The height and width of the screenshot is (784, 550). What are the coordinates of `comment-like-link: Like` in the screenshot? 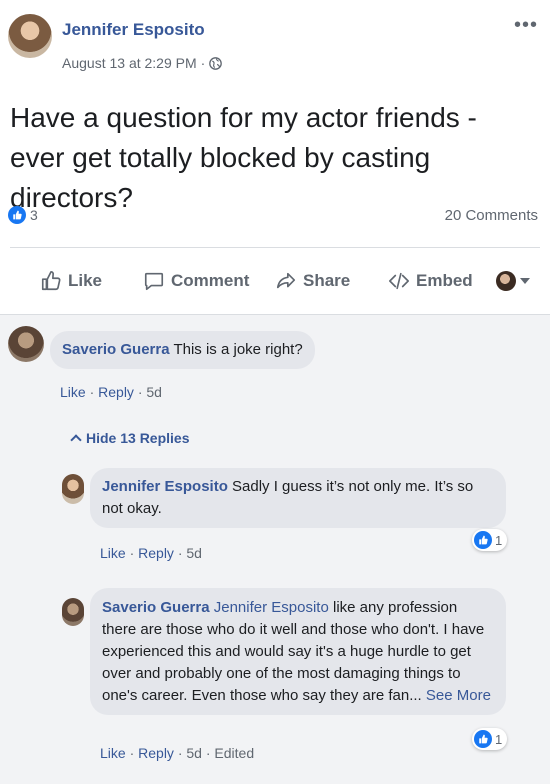 It's located at (73, 392).